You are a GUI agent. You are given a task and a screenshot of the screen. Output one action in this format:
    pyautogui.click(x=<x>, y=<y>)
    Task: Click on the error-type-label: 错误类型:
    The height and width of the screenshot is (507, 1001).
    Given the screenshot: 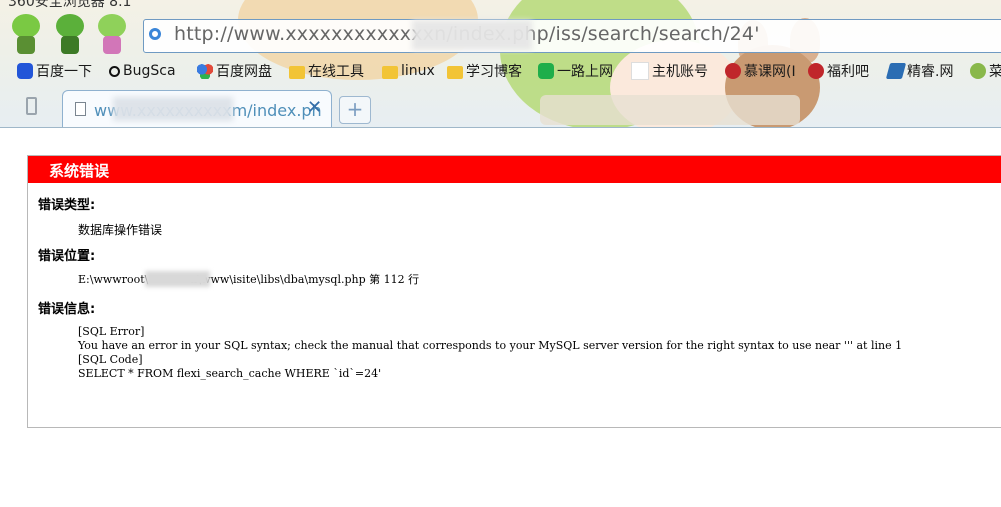 What is the action you would take?
    pyautogui.click(x=67, y=205)
    